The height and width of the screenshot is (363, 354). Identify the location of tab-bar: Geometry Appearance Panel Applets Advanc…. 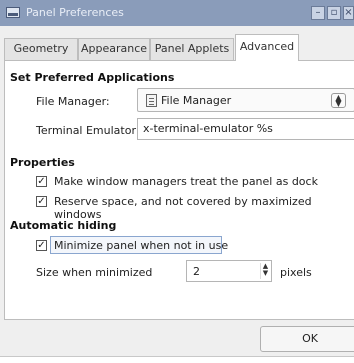
(177, 45).